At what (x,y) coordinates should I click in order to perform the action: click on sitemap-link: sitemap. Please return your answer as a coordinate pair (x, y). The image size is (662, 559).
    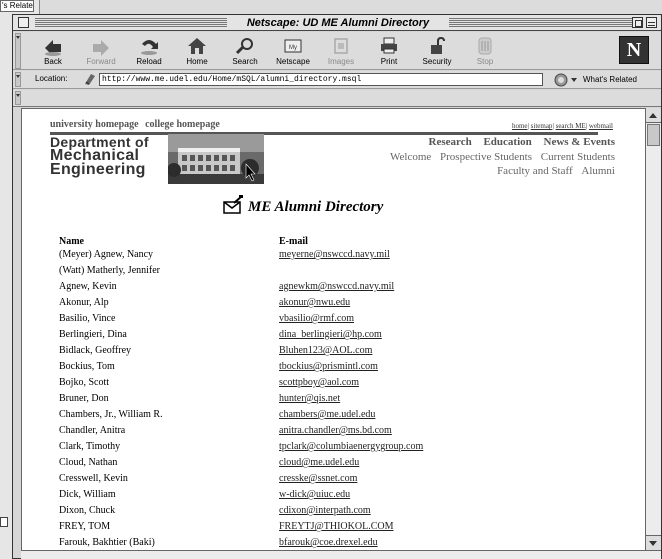
    Looking at the image, I should click on (542, 126).